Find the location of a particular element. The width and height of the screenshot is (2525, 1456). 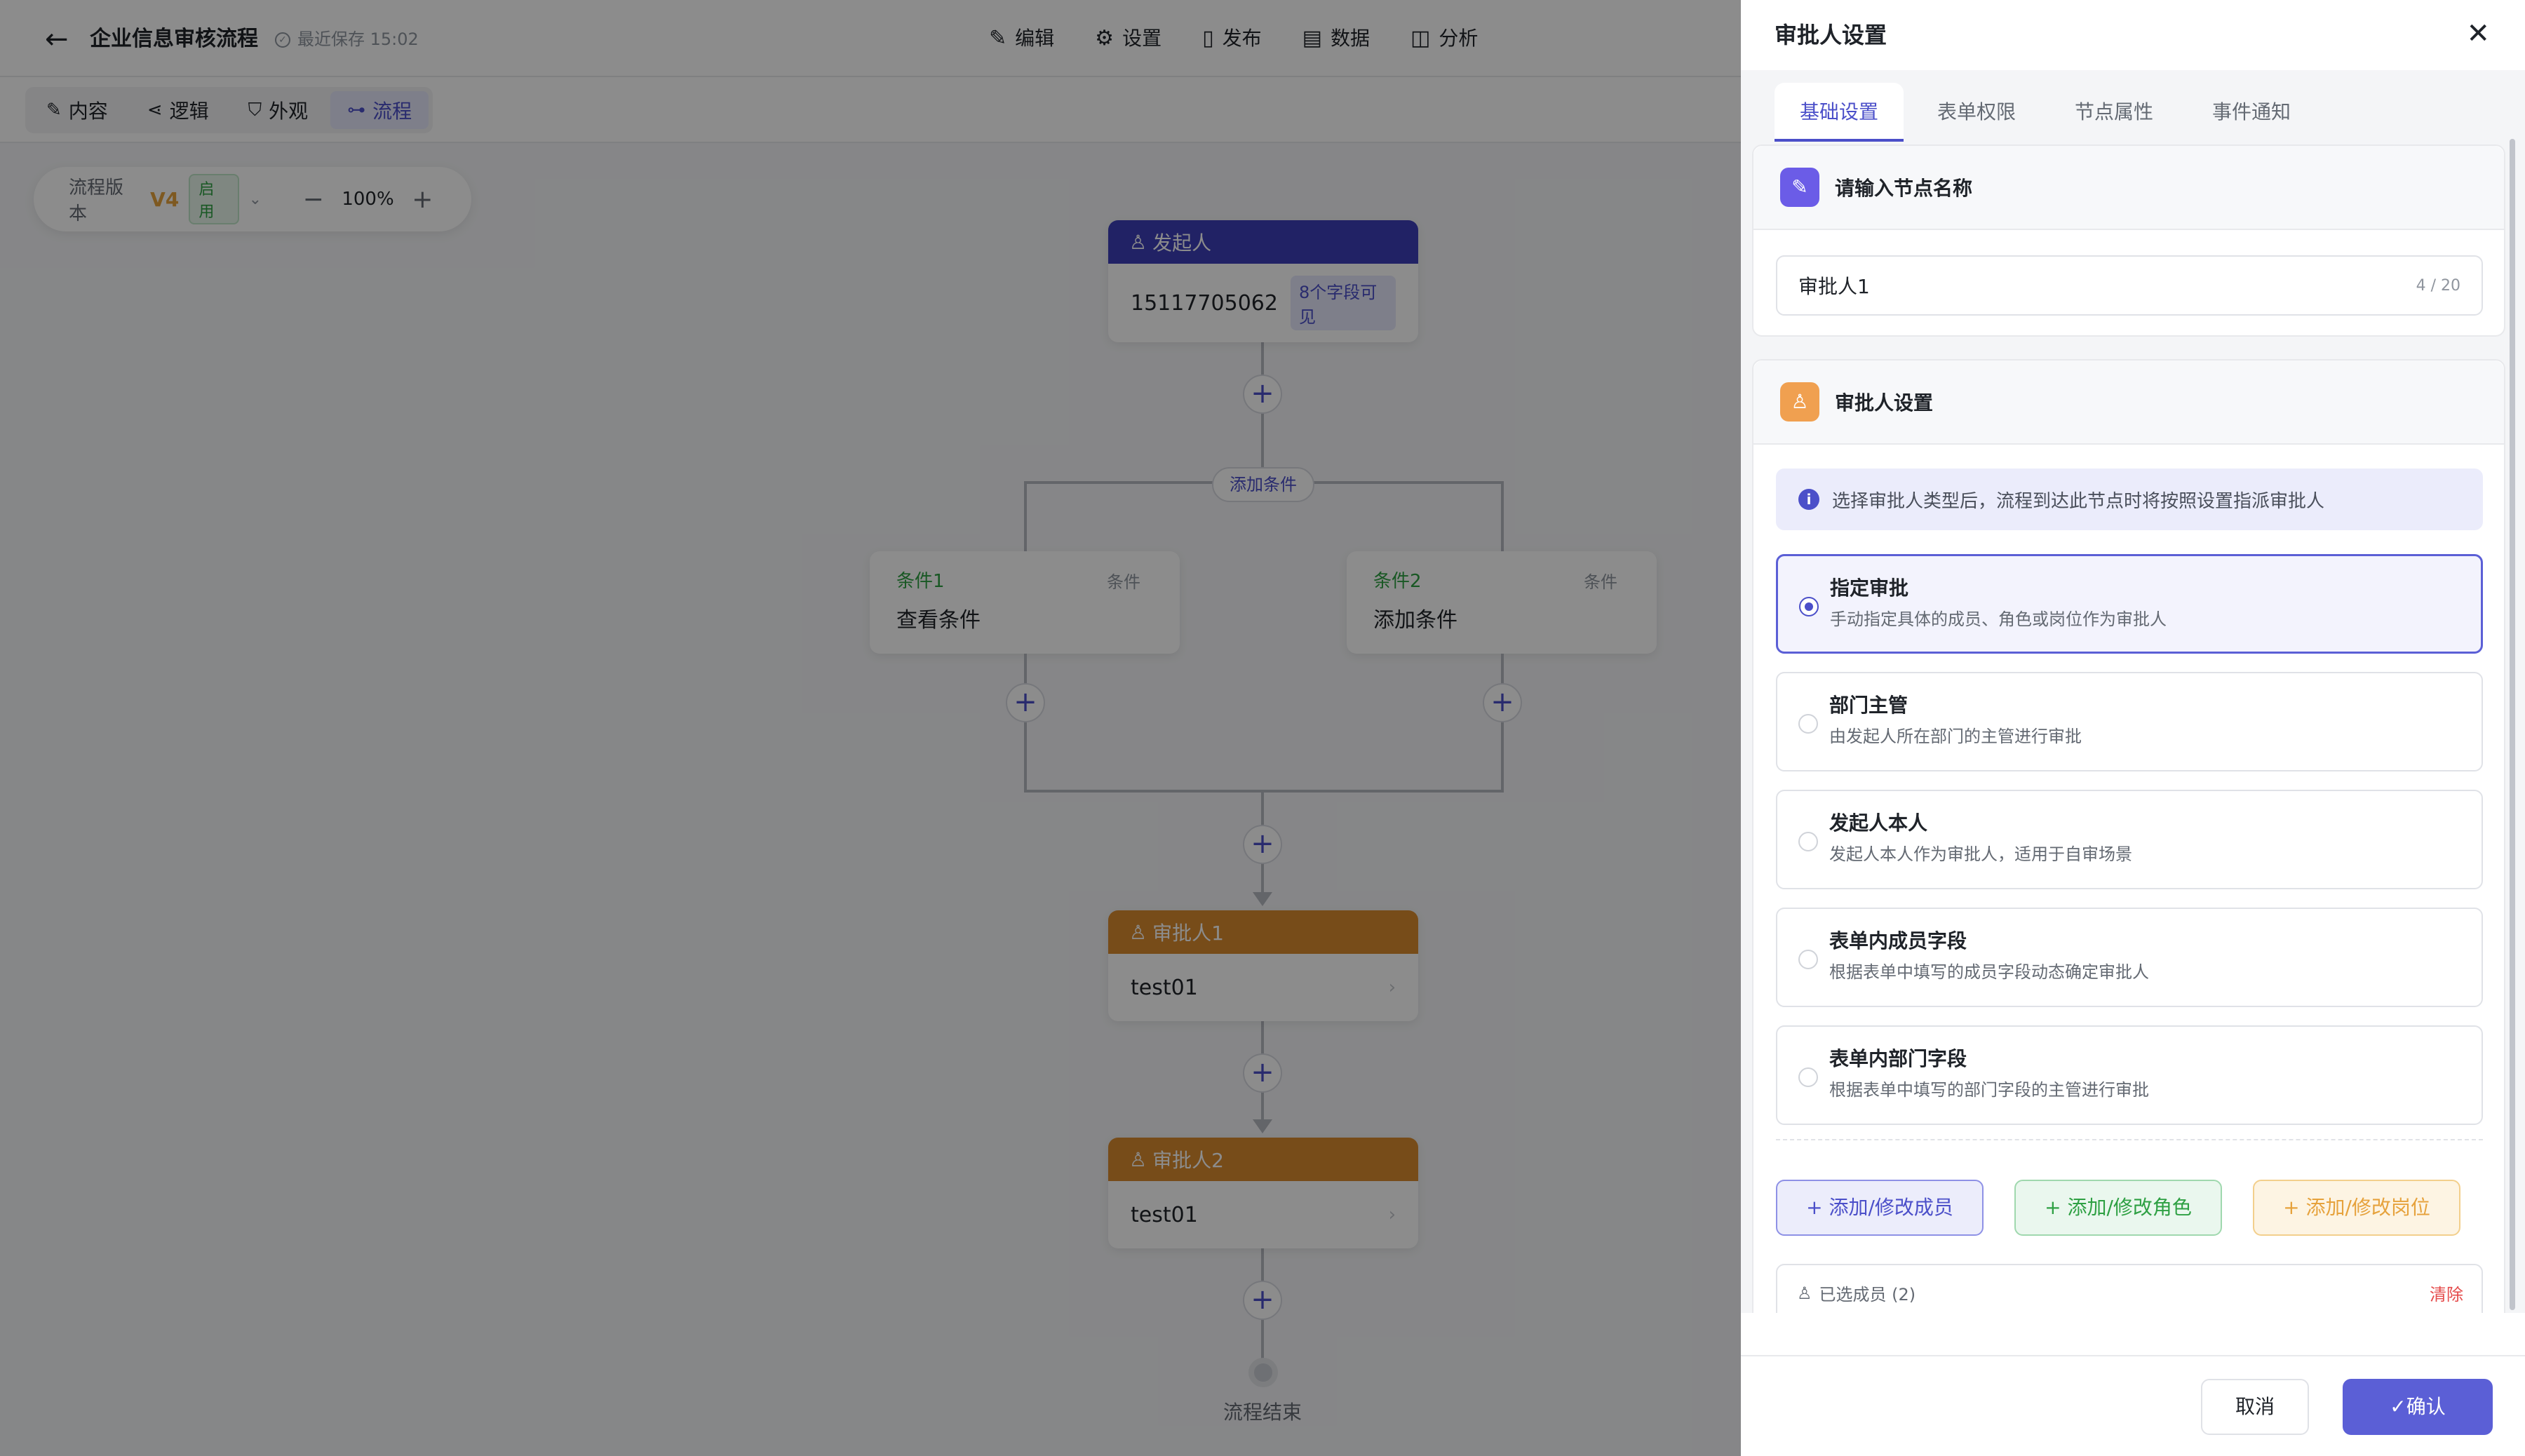

option-desc: 根据表单中填写的部门字段的主管进行审批 is located at coordinates (1989, 1090).